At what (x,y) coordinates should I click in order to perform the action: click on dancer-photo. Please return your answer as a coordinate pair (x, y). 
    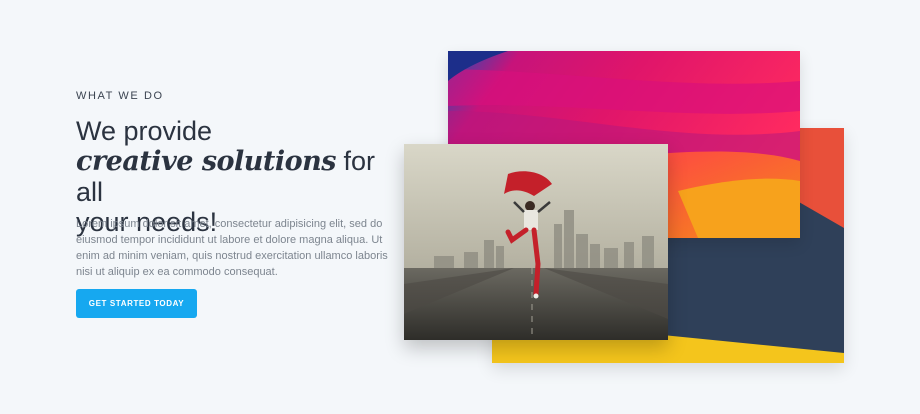
    Looking at the image, I should click on (536, 242).